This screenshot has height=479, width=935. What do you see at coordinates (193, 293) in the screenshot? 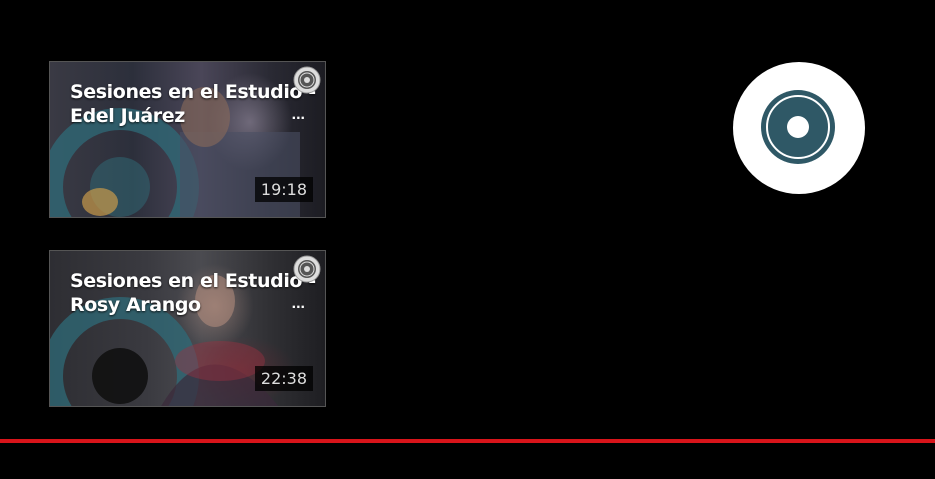
I see `video-title: Sesiones en el Estudio - Rosy Arango` at bounding box center [193, 293].